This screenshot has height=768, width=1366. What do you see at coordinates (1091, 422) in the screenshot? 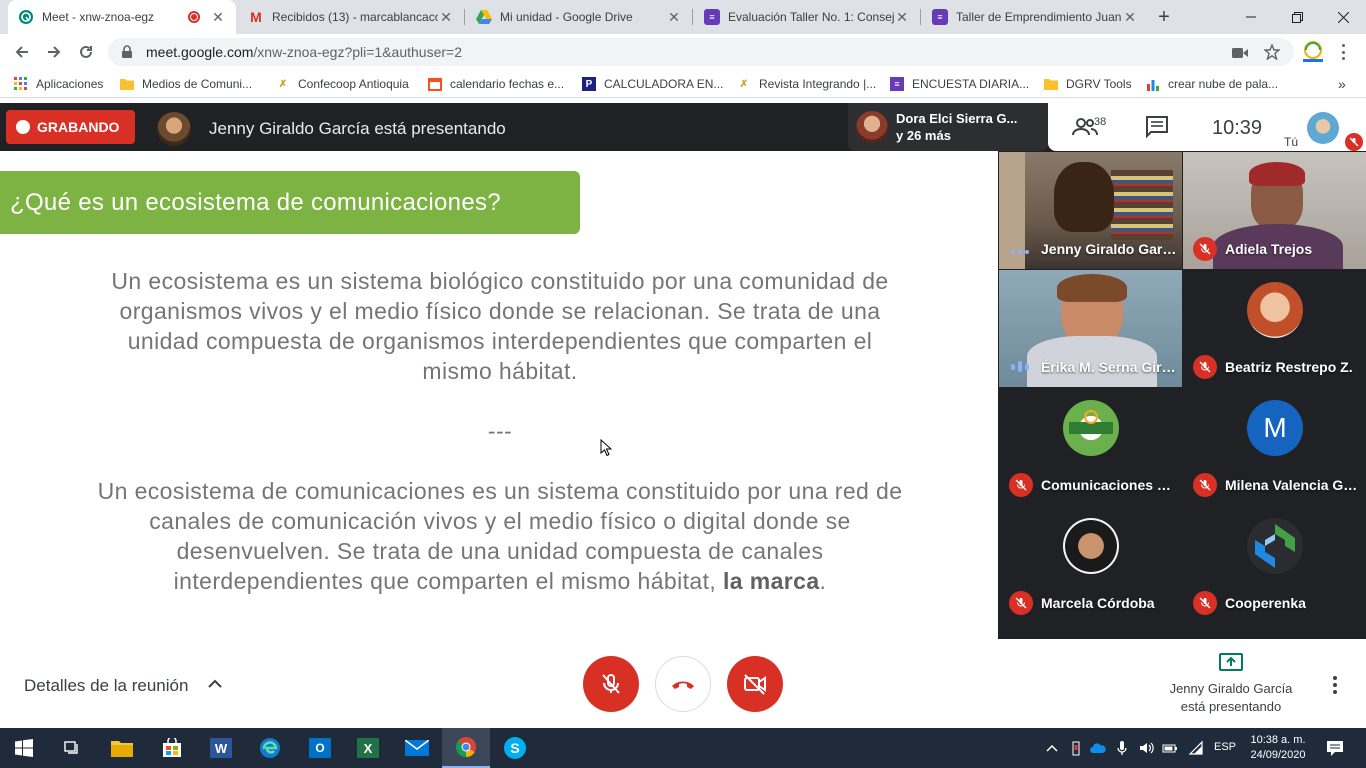
I see `coop-logo-icon` at bounding box center [1091, 422].